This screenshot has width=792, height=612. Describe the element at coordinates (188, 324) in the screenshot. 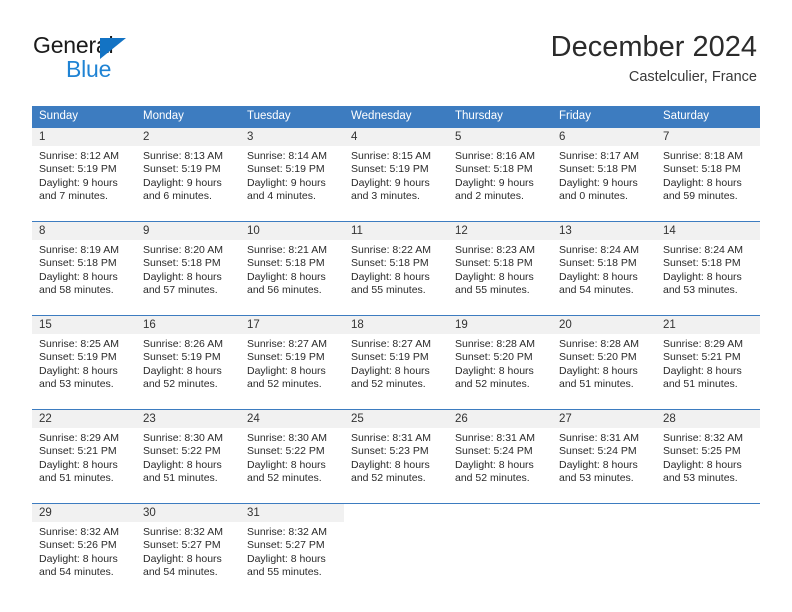

I see `day-number: 16` at that location.